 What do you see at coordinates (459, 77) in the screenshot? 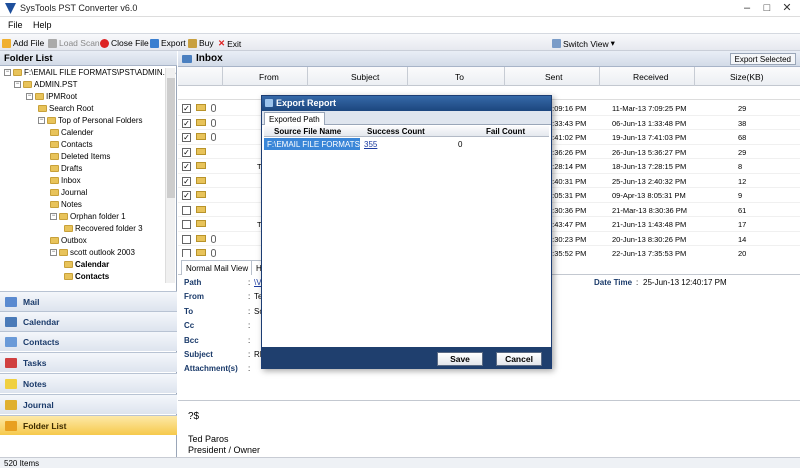
I see `column-to: To` at bounding box center [459, 77].